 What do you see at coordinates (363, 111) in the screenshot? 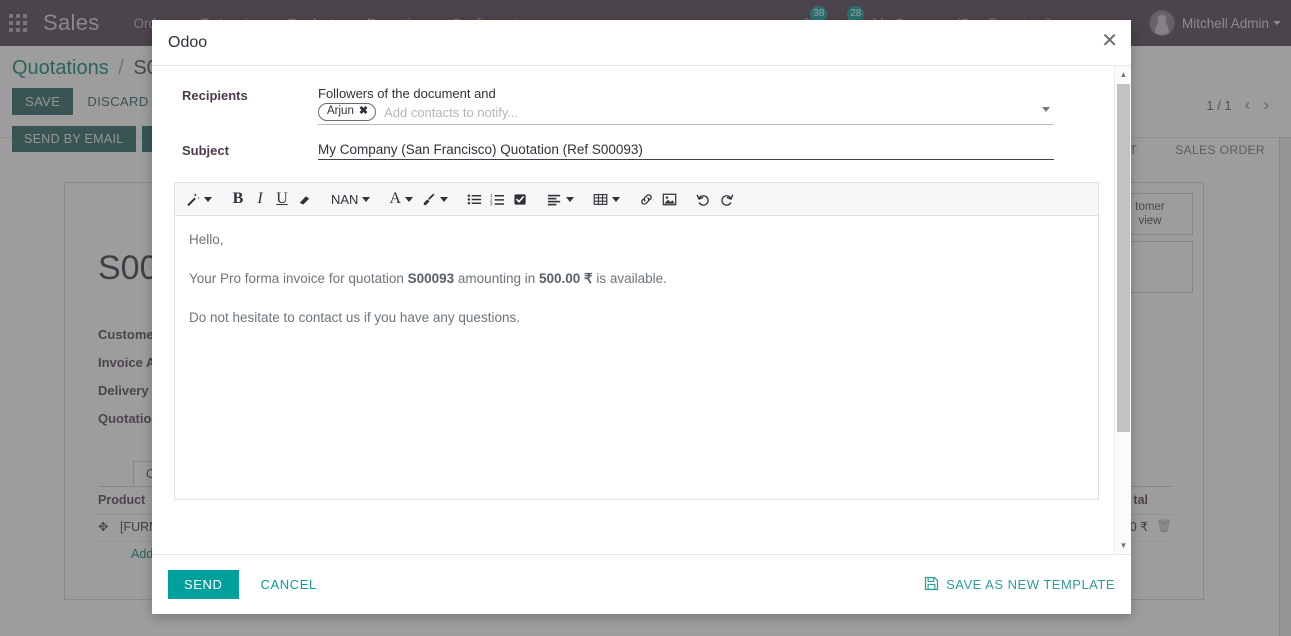
I see `tag-remove-icon: ✖` at bounding box center [363, 111].